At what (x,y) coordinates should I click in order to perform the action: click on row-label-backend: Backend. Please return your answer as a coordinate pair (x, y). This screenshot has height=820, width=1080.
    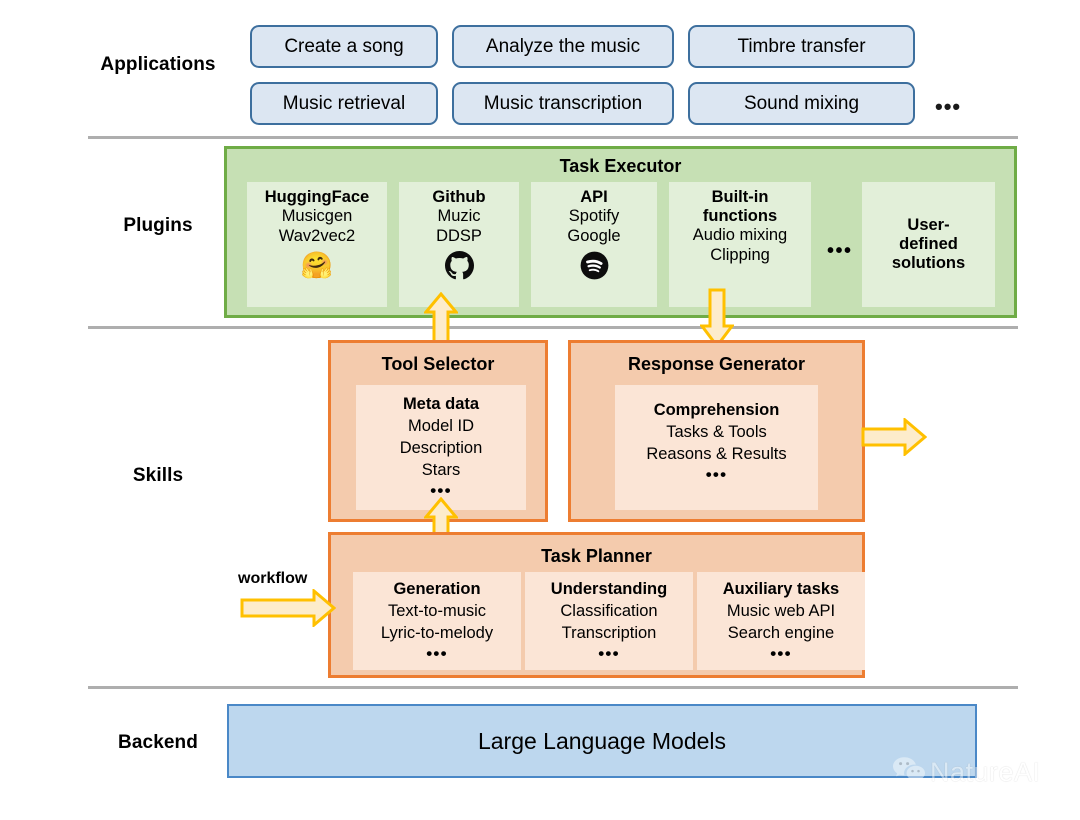
    Looking at the image, I should click on (158, 742).